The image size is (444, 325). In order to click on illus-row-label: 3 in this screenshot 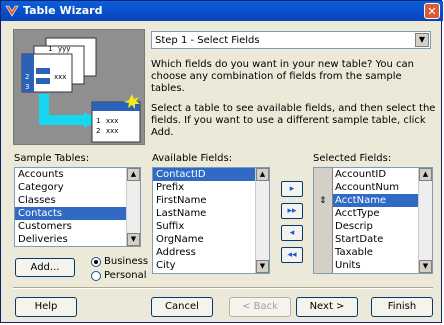, I will do `click(27, 87)`.